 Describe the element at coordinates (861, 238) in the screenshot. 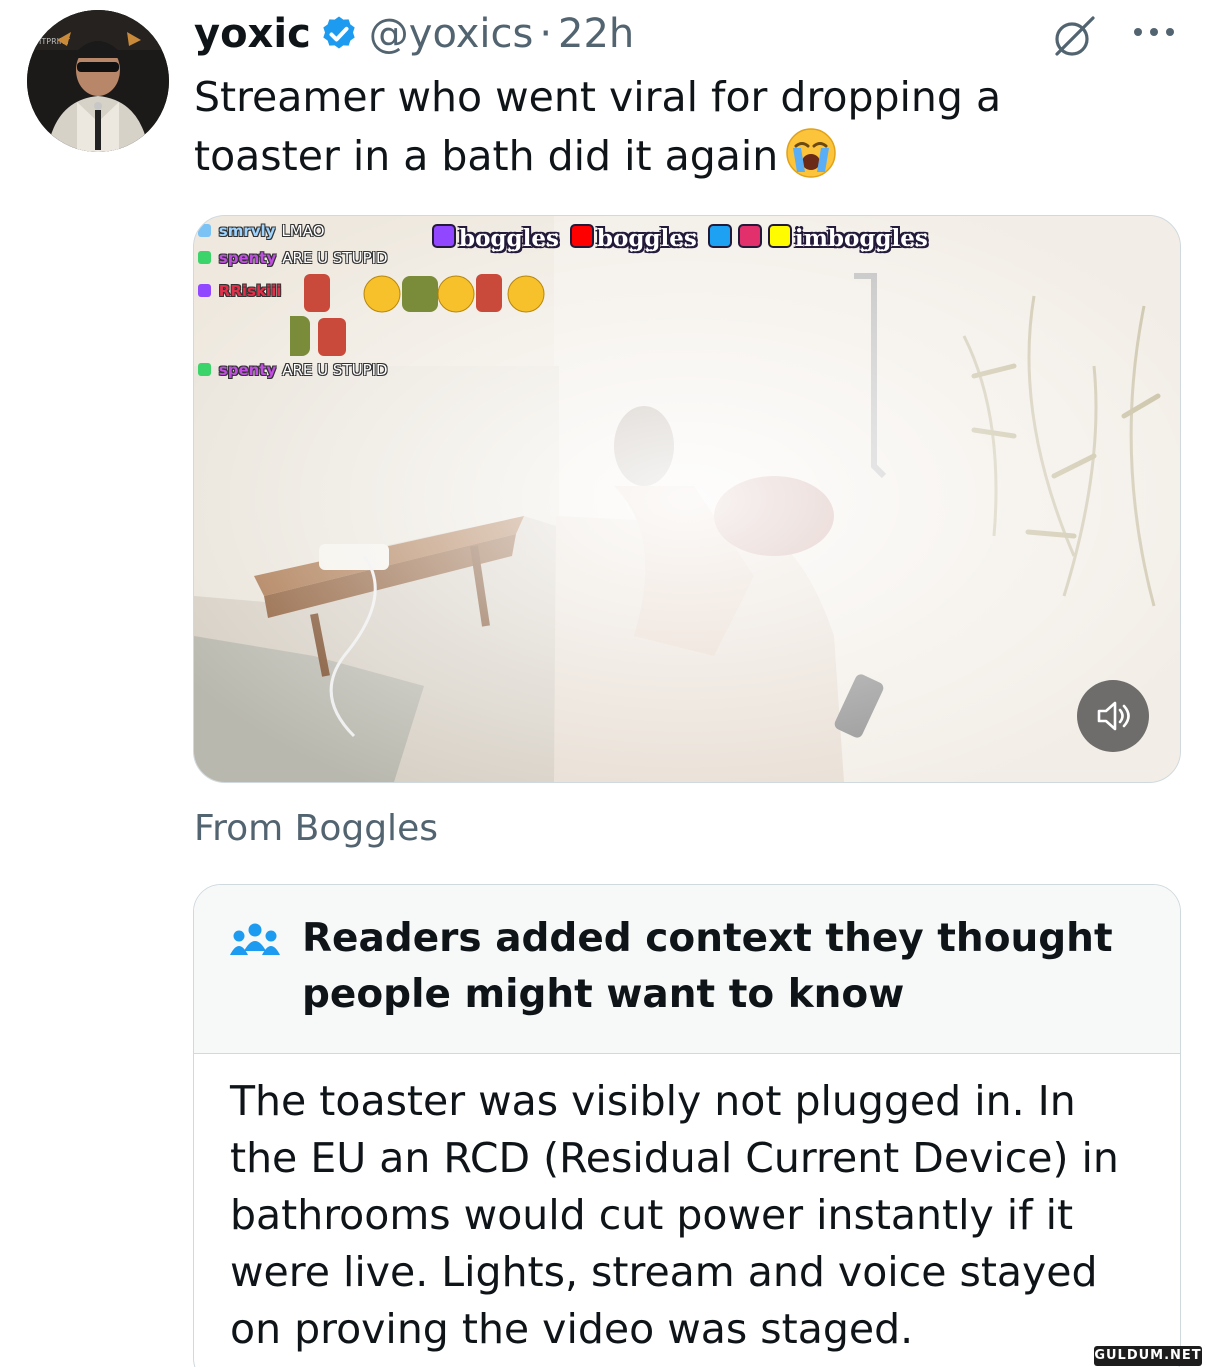

I see `social-handle: imboggles` at that location.